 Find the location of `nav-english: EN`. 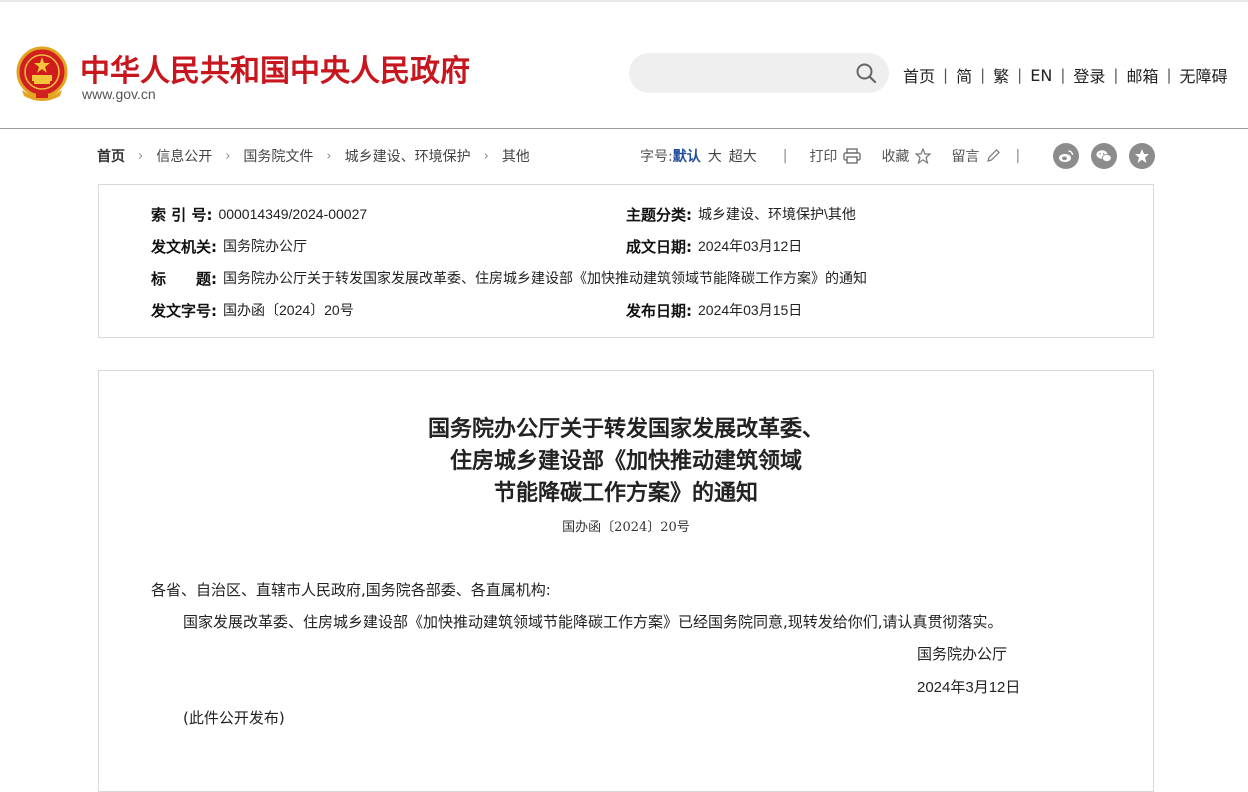

nav-english: EN is located at coordinates (1041, 75).